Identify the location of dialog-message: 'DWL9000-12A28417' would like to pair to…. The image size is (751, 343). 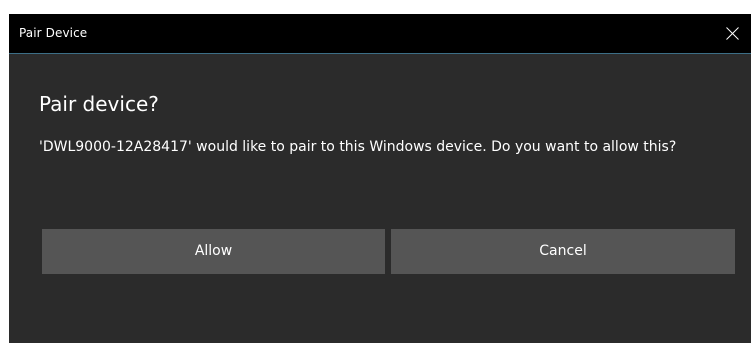
(358, 147).